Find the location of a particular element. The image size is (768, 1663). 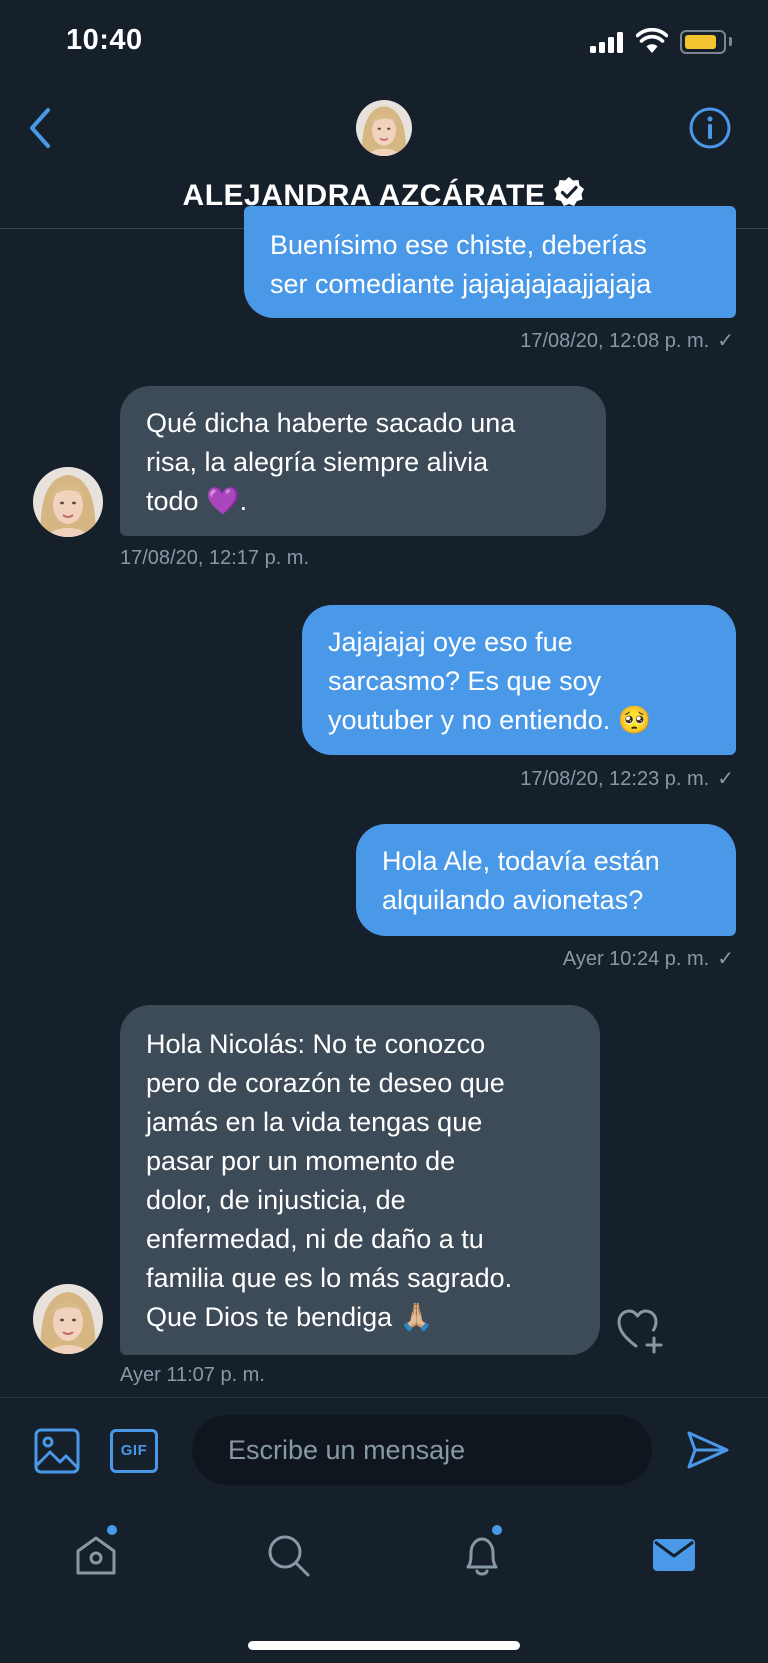

message-line: jamás en la vida tengas que is located at coordinates (314, 1122).